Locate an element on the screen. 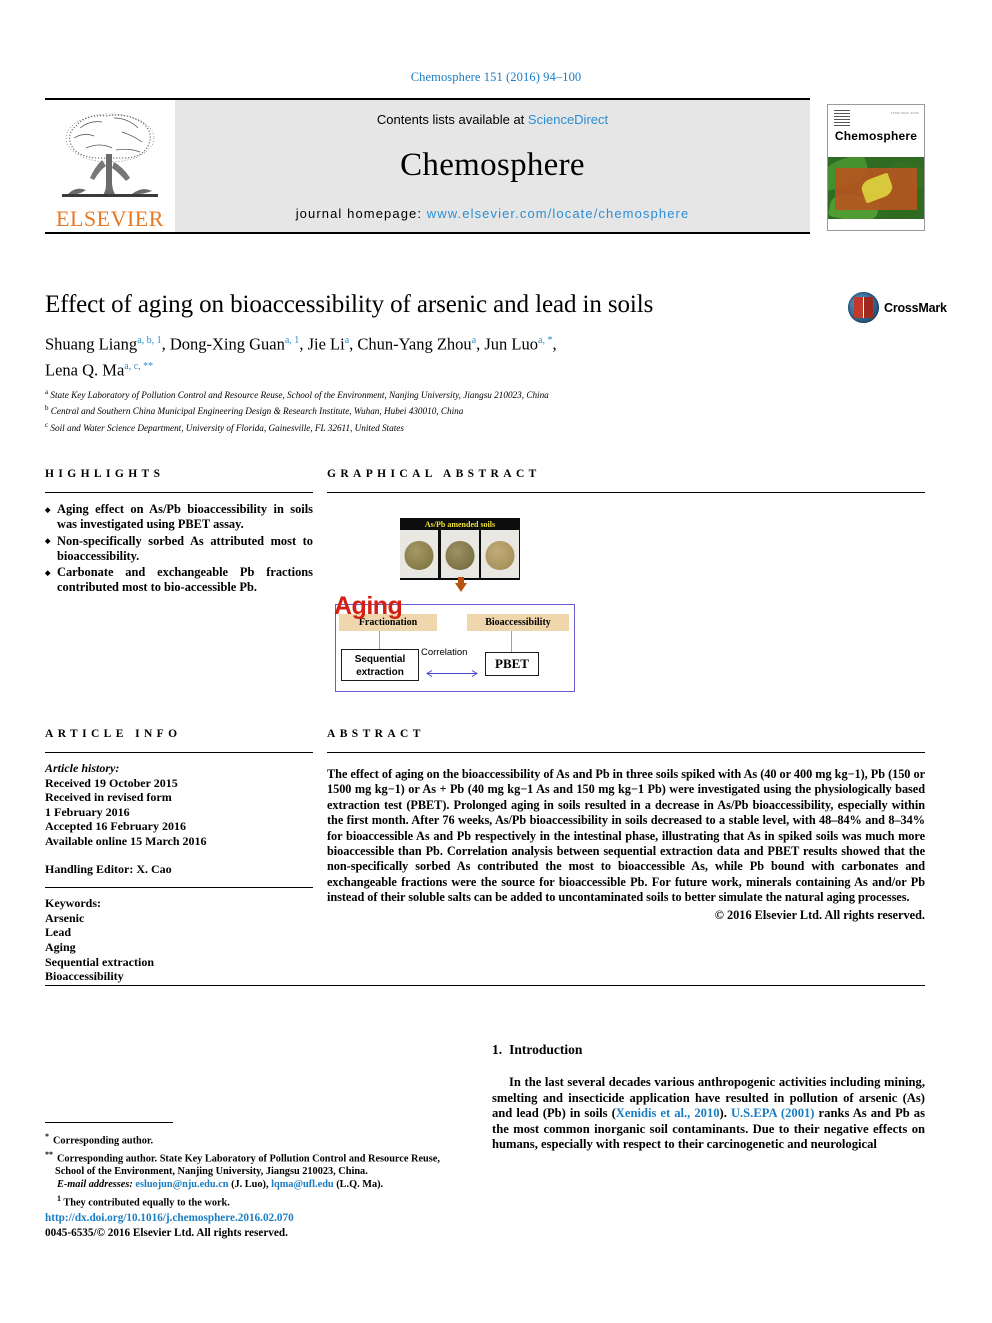 The height and width of the screenshot is (1323, 992). elsevier-tree-icon is located at coordinates (110, 158).